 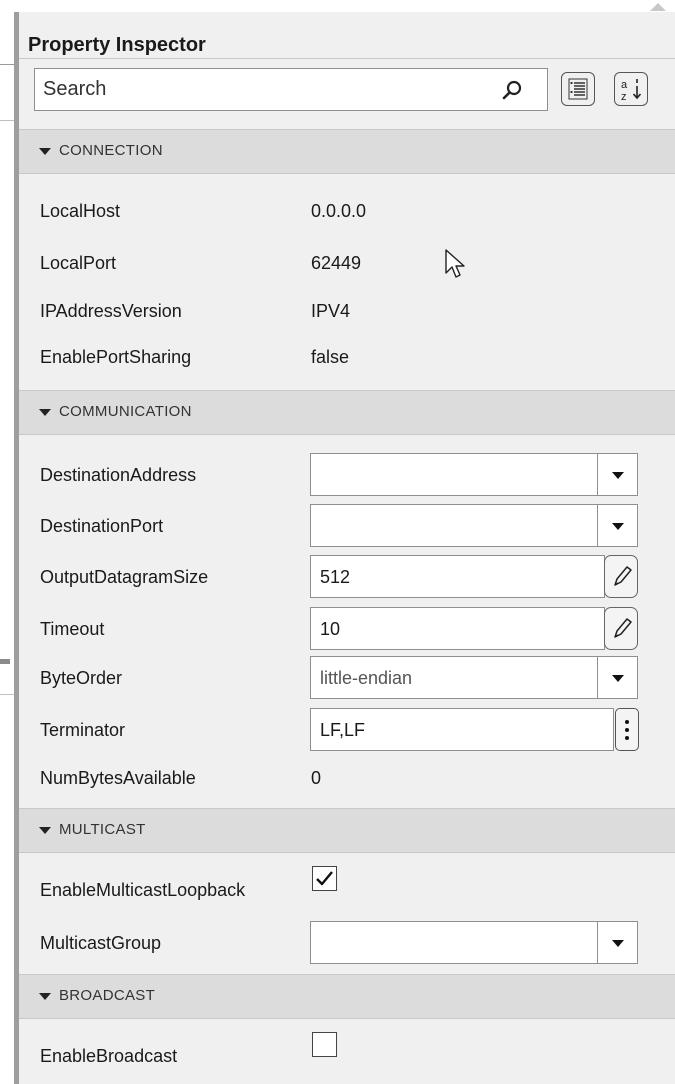 What do you see at coordinates (109, 1056) in the screenshot?
I see `prop-label-enablebroadcast: EnableBroadcast` at bounding box center [109, 1056].